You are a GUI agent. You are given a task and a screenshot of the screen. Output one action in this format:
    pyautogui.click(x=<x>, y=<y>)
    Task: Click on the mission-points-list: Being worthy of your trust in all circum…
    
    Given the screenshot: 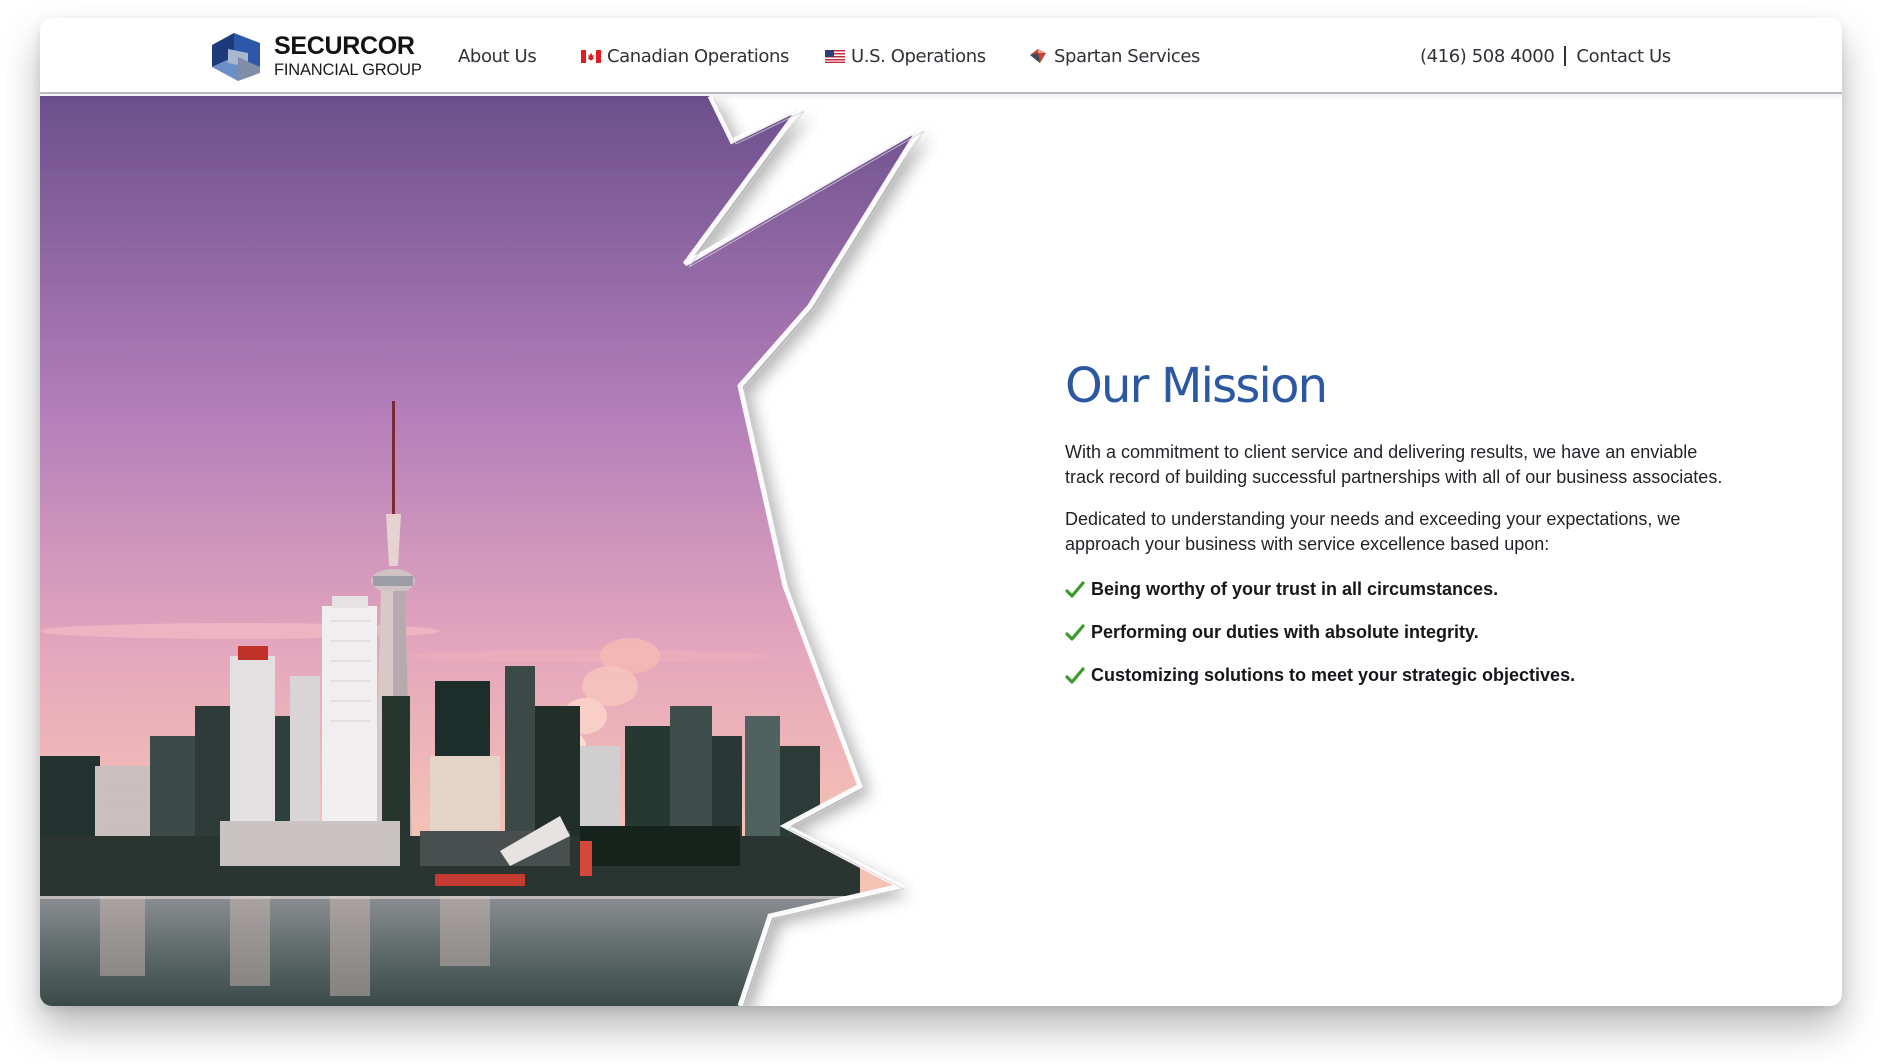 What is the action you would take?
    pyautogui.click(x=1395, y=632)
    